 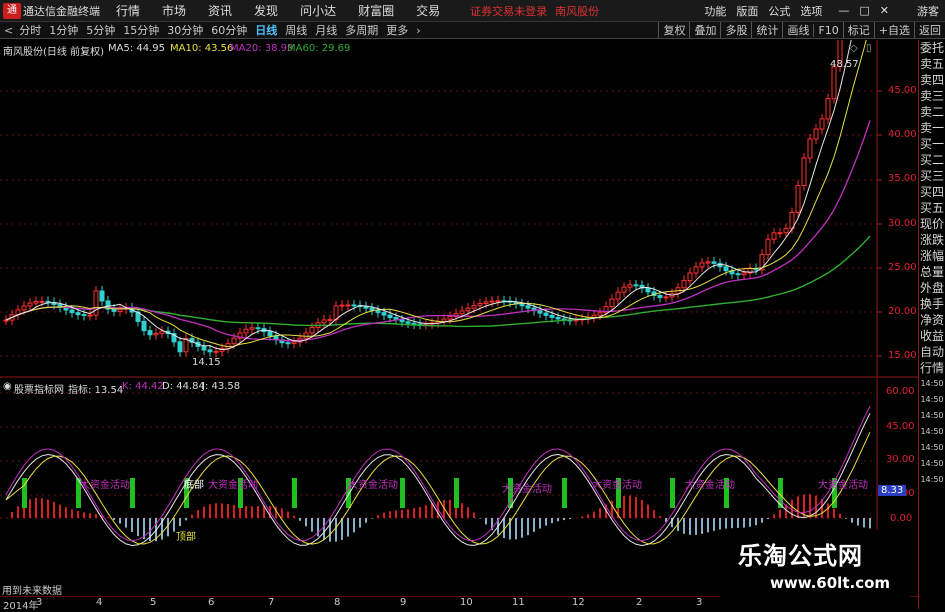 I want to click on tool-overlay: 叠加, so click(x=704, y=30).